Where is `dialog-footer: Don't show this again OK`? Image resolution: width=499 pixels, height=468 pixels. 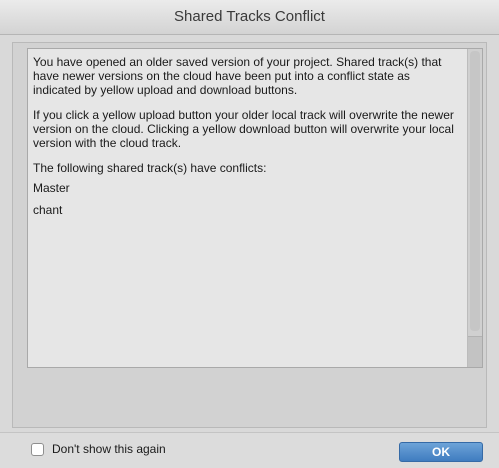
dialog-footer: Don't show this again OK is located at coordinates (249, 450).